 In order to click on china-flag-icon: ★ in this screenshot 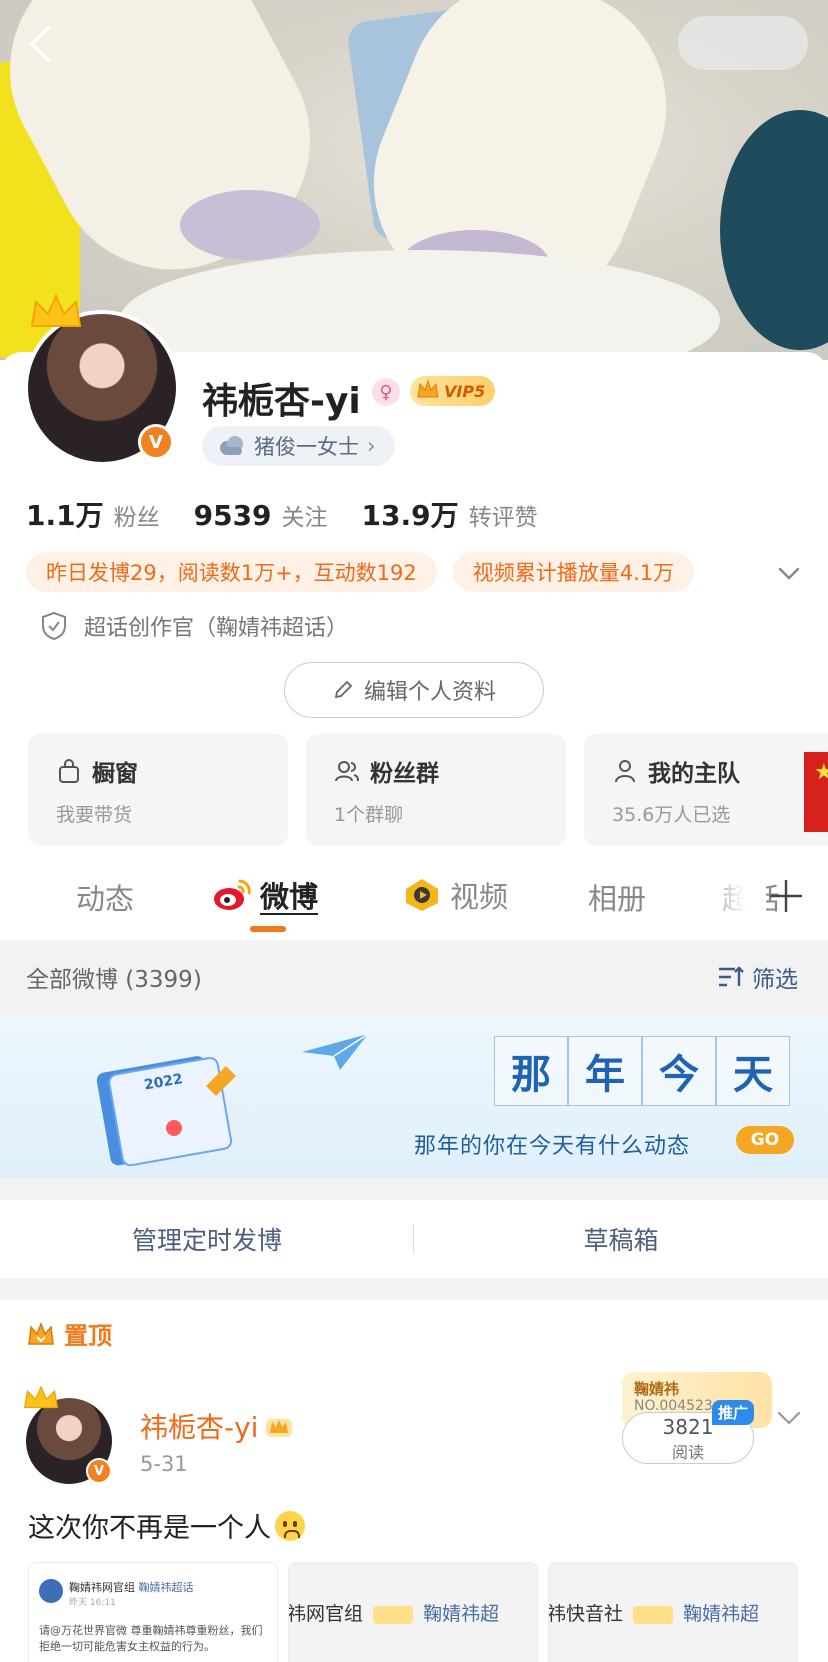, I will do `click(816, 792)`.